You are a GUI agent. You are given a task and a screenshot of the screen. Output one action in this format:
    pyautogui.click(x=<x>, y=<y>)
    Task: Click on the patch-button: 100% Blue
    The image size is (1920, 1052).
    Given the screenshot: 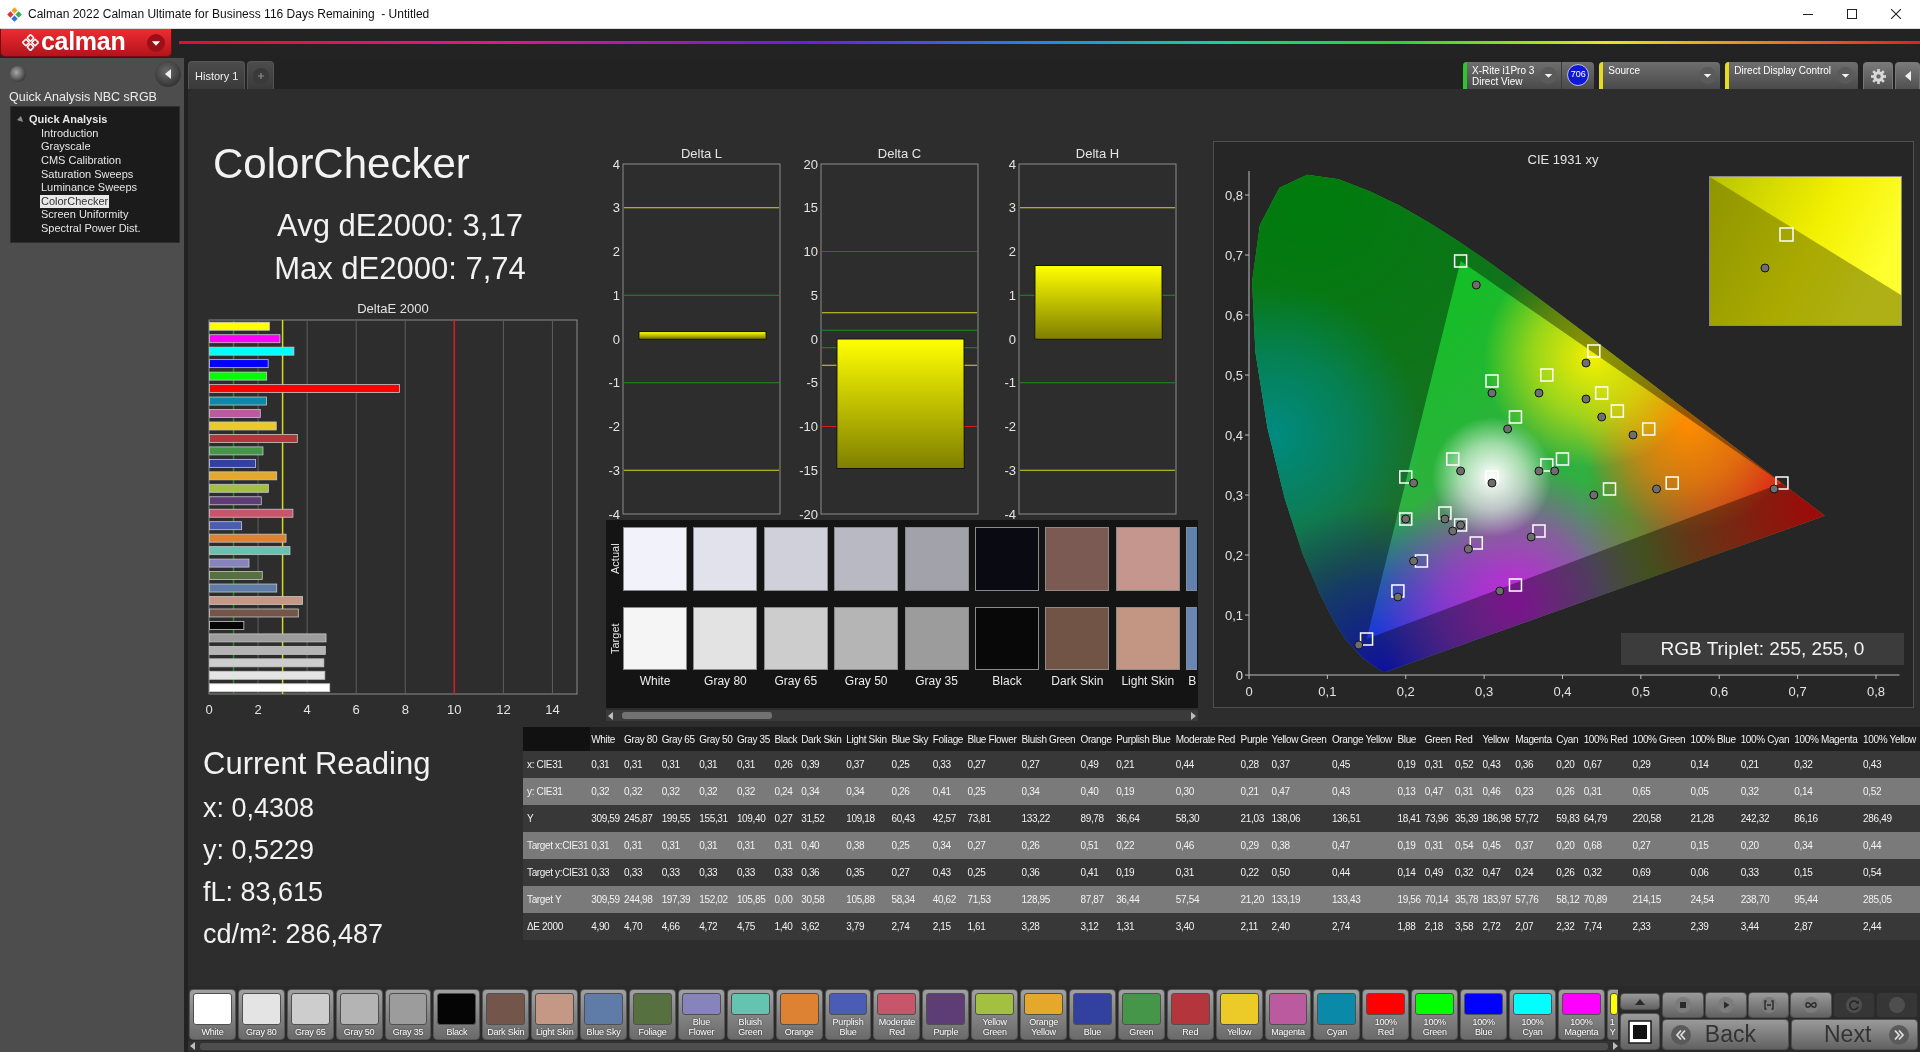 What is the action you would take?
    pyautogui.click(x=1484, y=1014)
    